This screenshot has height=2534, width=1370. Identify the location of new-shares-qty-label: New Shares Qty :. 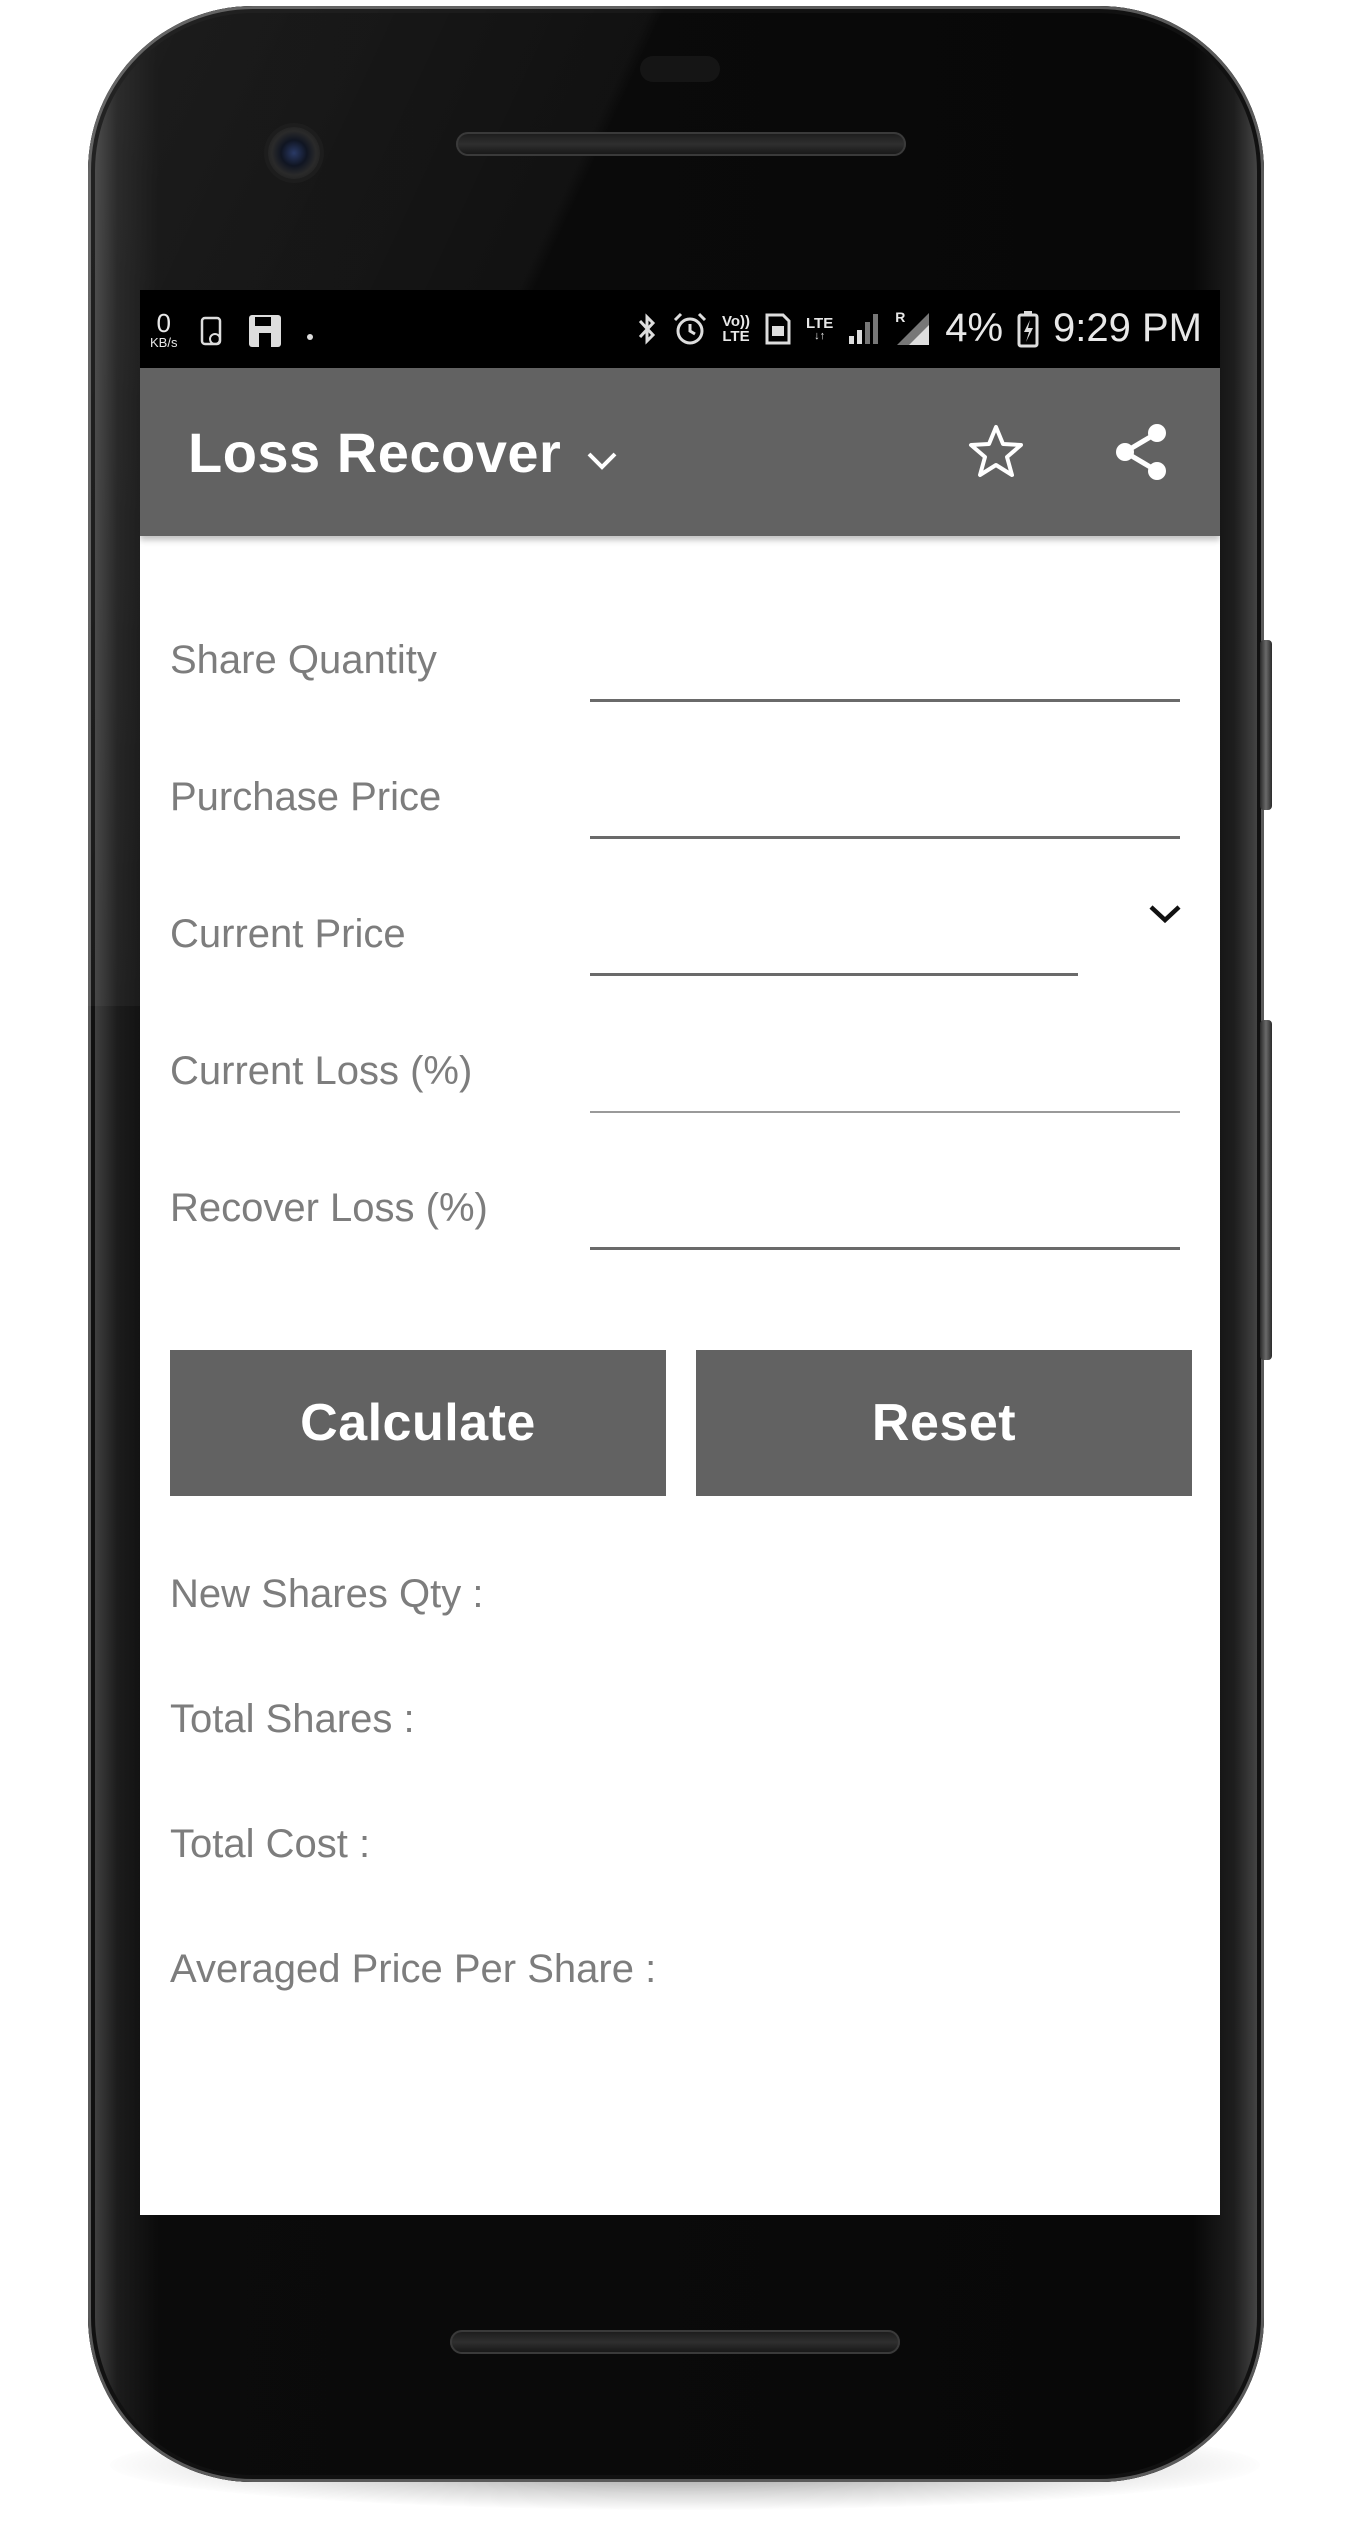
(327, 1594).